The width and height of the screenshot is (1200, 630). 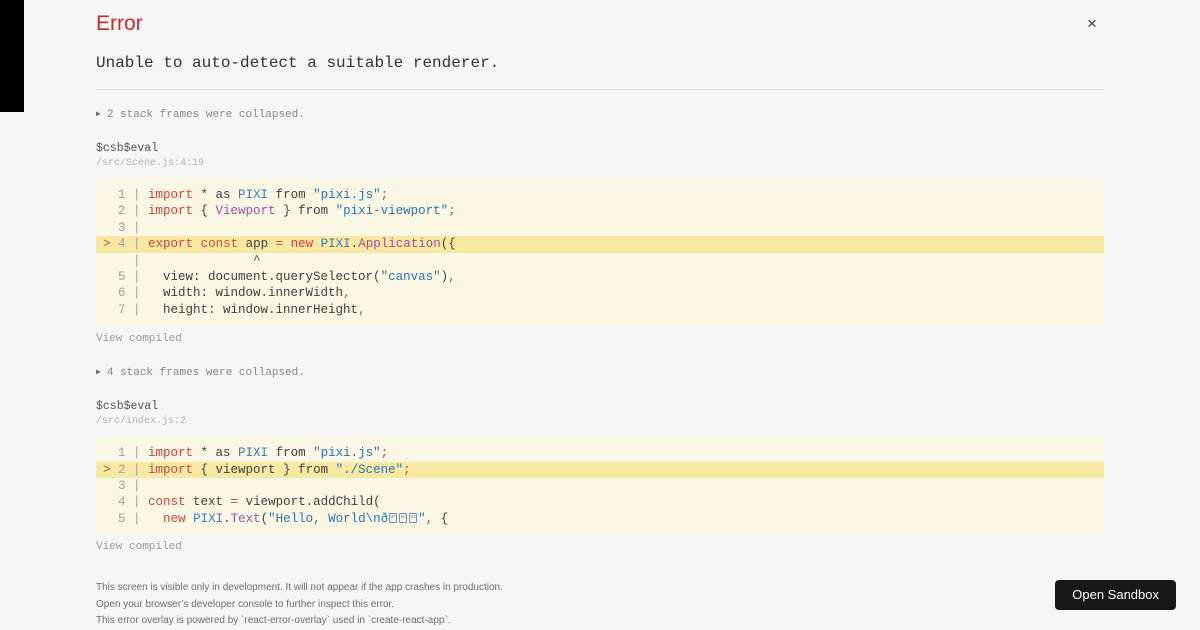 I want to click on code-token: viewport.addChild(, so click(x=309, y=502).